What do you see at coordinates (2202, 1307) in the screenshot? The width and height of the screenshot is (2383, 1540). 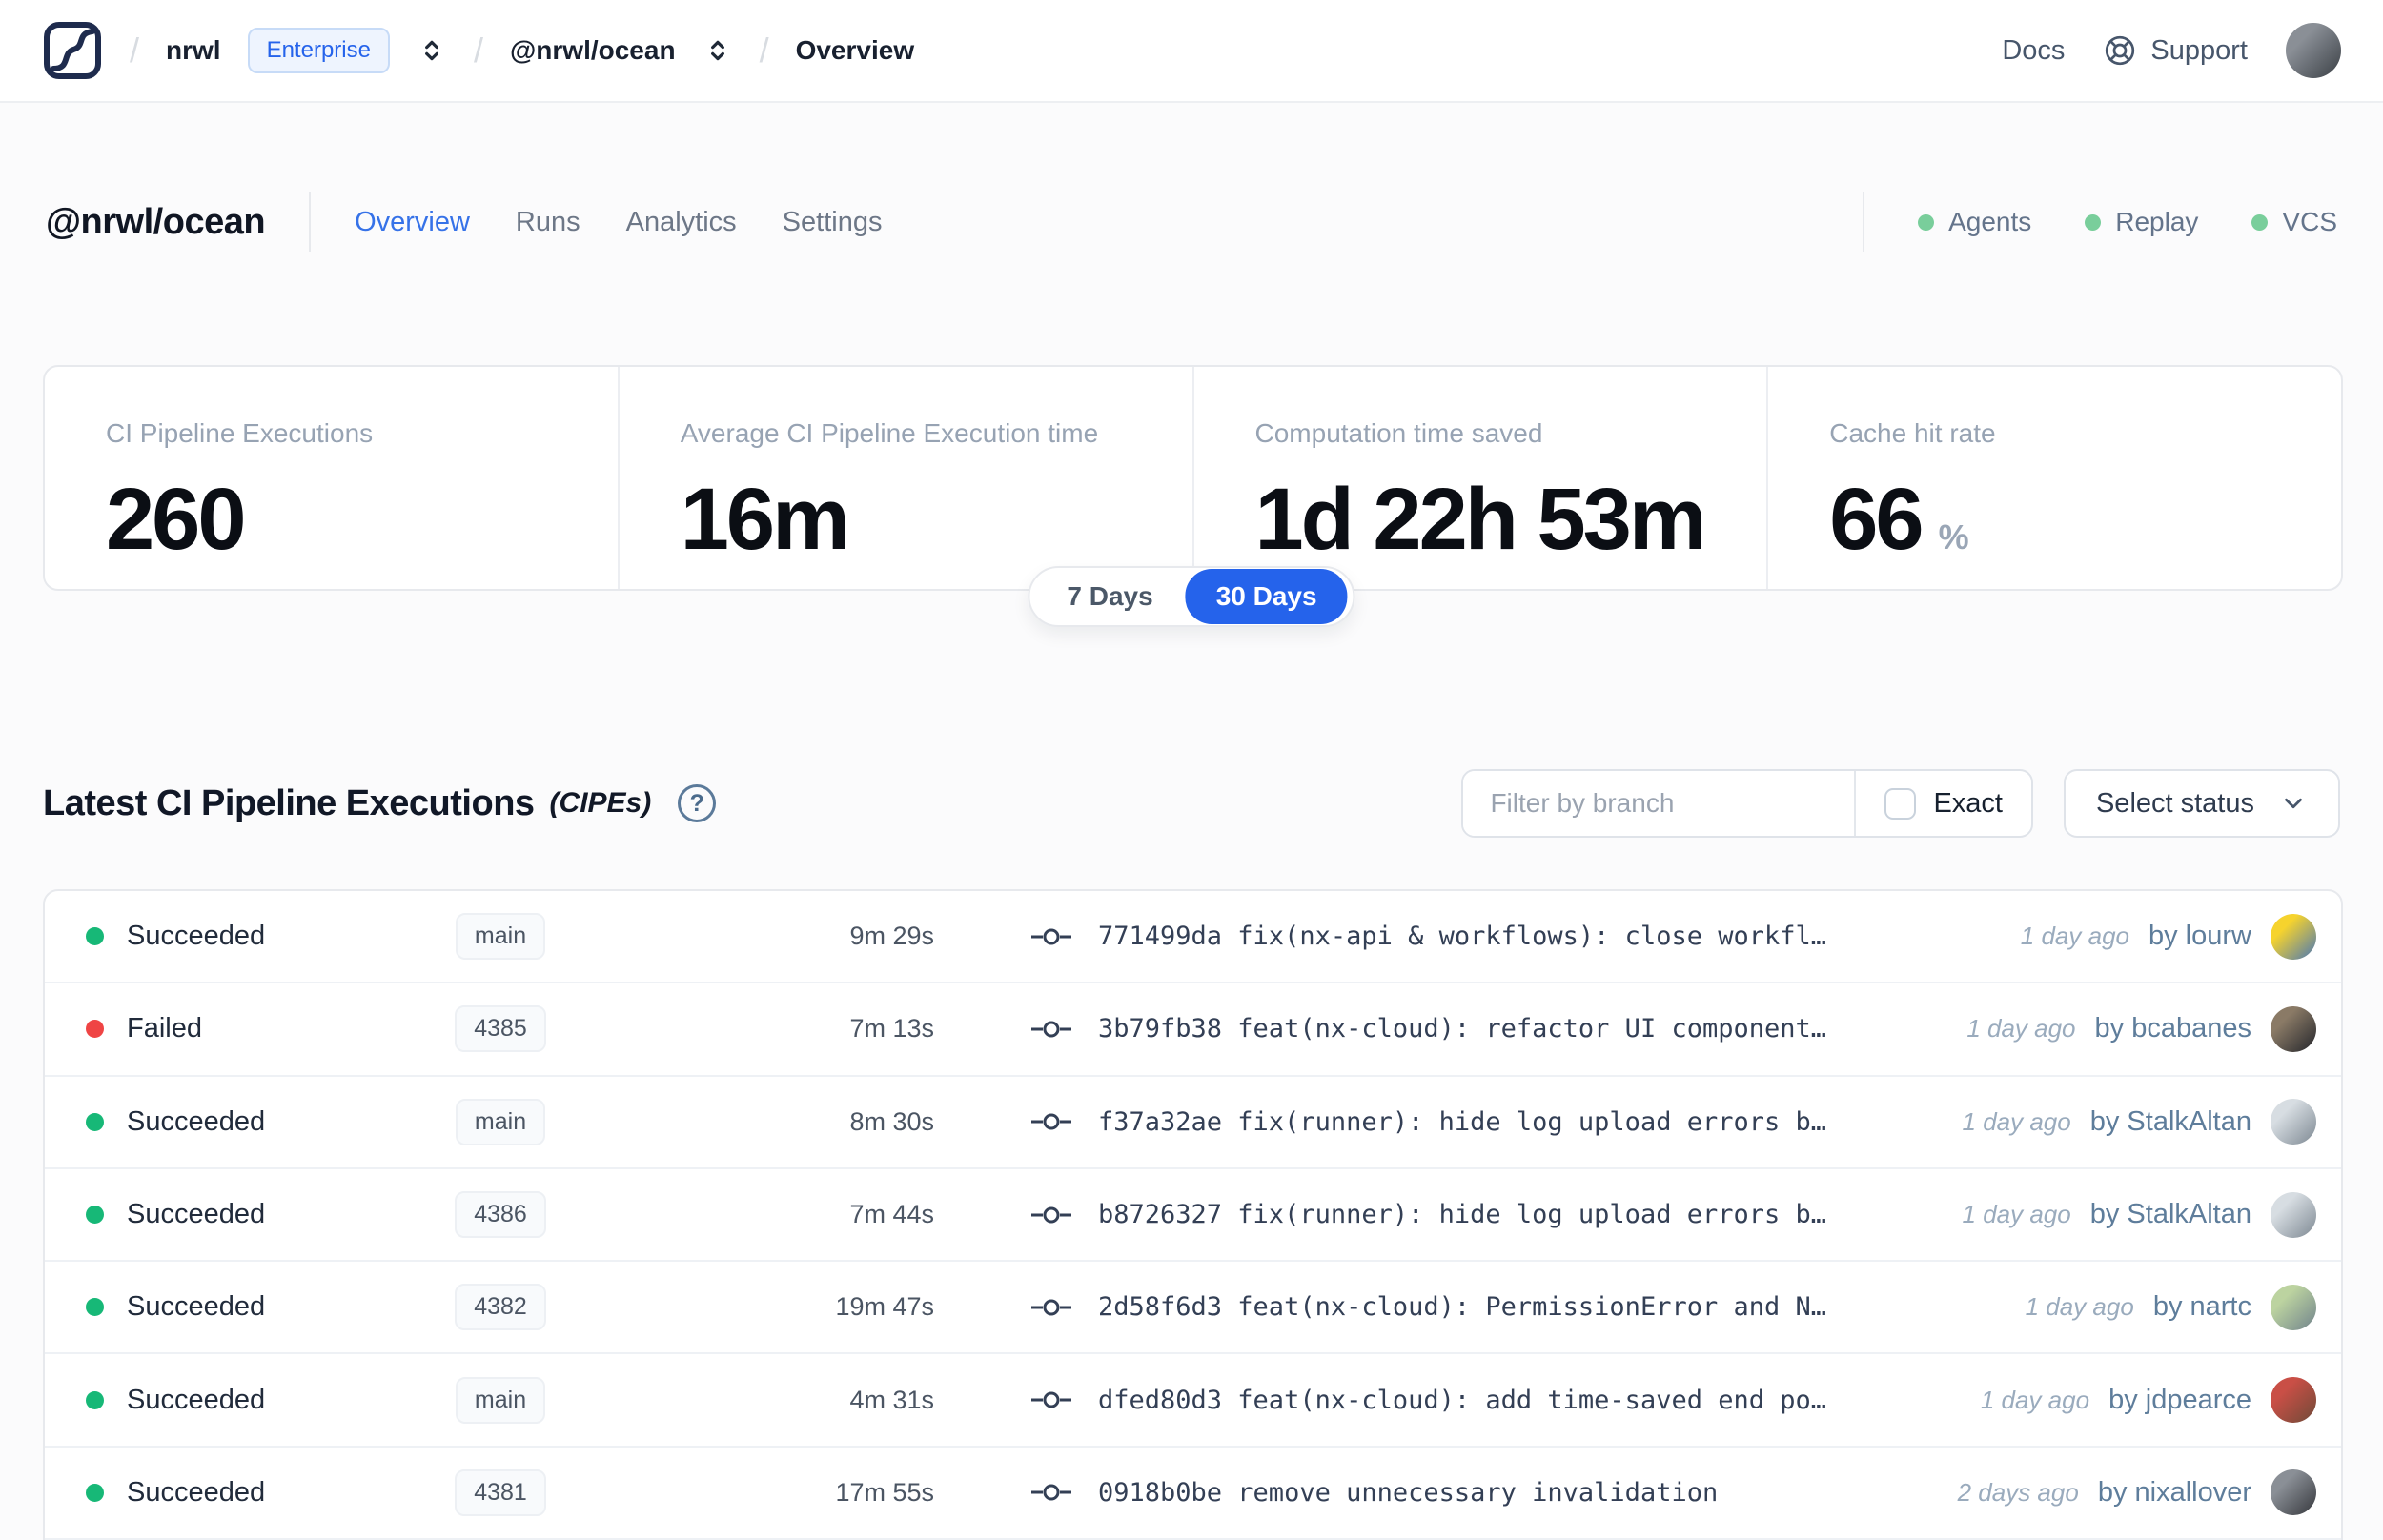 I see `author-label: by nartc` at bounding box center [2202, 1307].